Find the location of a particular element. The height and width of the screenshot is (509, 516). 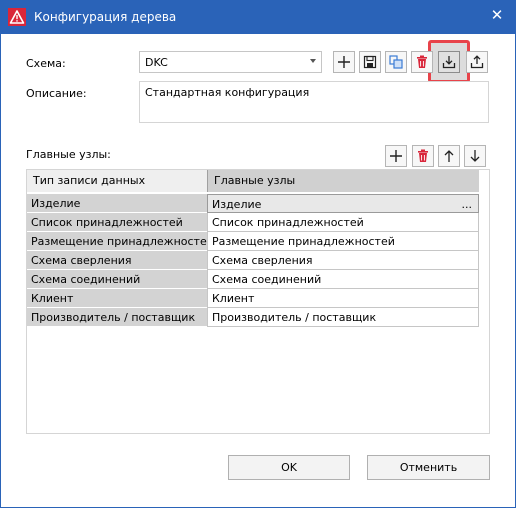

cancel-button: Отменить is located at coordinates (428, 467).